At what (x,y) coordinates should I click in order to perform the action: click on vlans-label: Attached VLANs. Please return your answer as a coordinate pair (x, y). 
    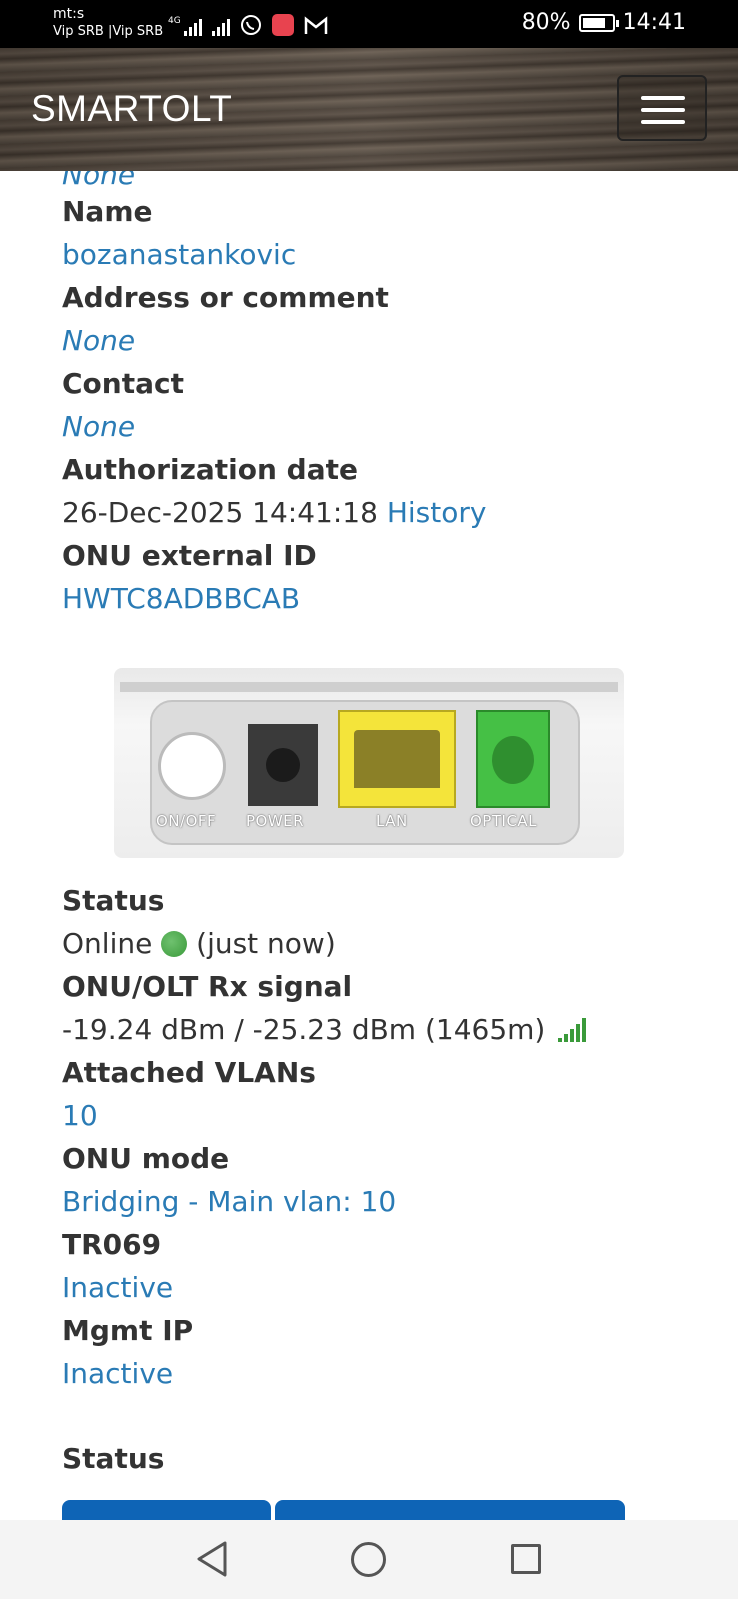
    Looking at the image, I should click on (189, 1072).